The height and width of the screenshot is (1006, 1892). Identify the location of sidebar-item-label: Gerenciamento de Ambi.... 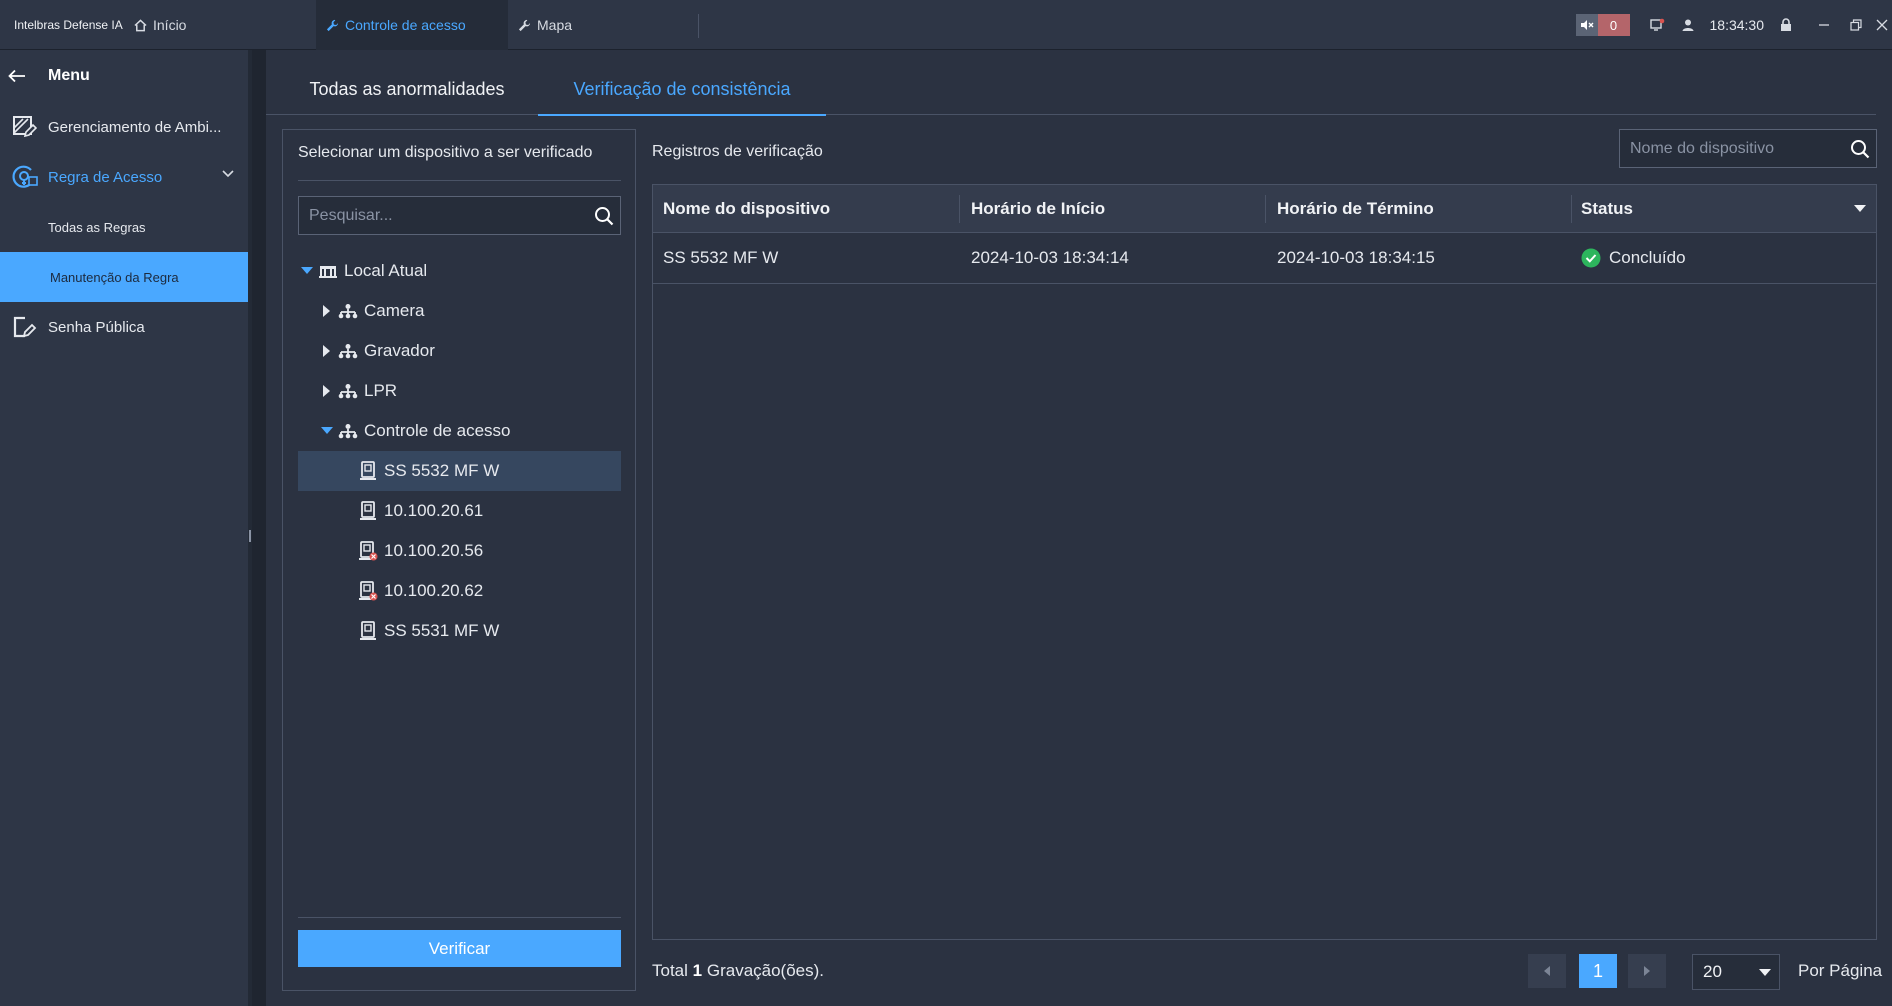
(135, 127).